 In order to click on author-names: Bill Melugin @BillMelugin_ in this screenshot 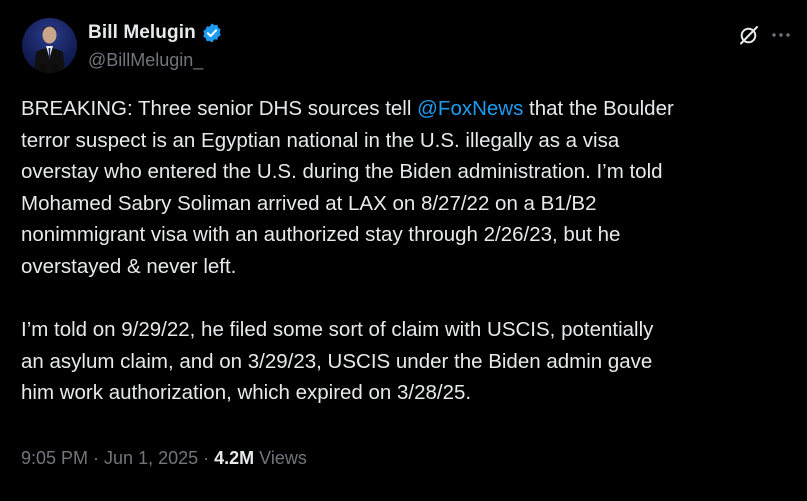, I will do `click(155, 45)`.